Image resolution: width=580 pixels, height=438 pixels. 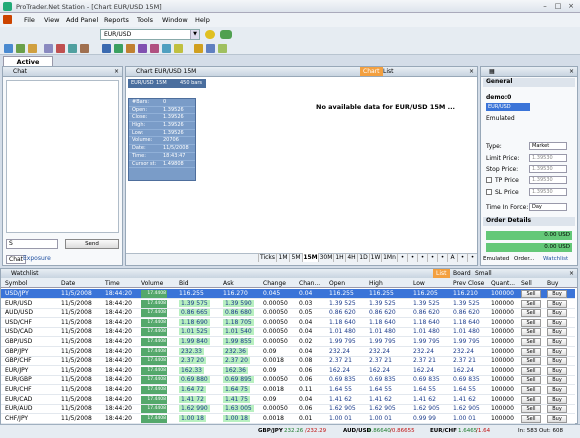 I want to click on menu-reports: Reports, so click(x=116, y=20).